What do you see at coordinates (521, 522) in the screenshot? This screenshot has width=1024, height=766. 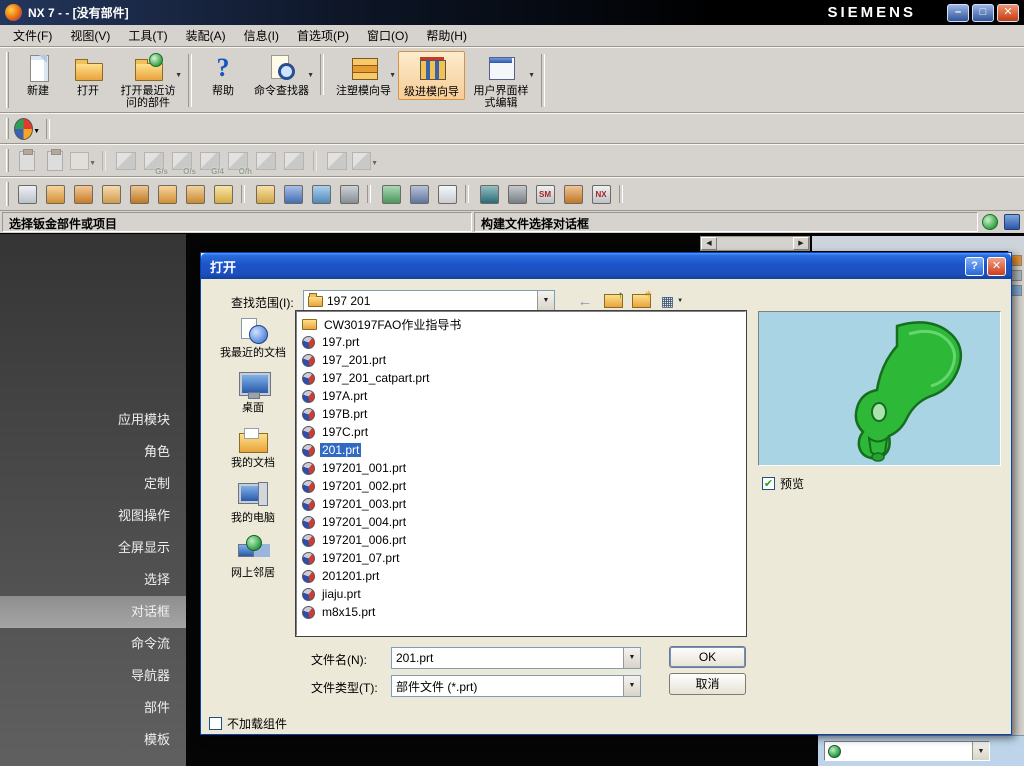 I see `file-row: 197201_004.prt` at bounding box center [521, 522].